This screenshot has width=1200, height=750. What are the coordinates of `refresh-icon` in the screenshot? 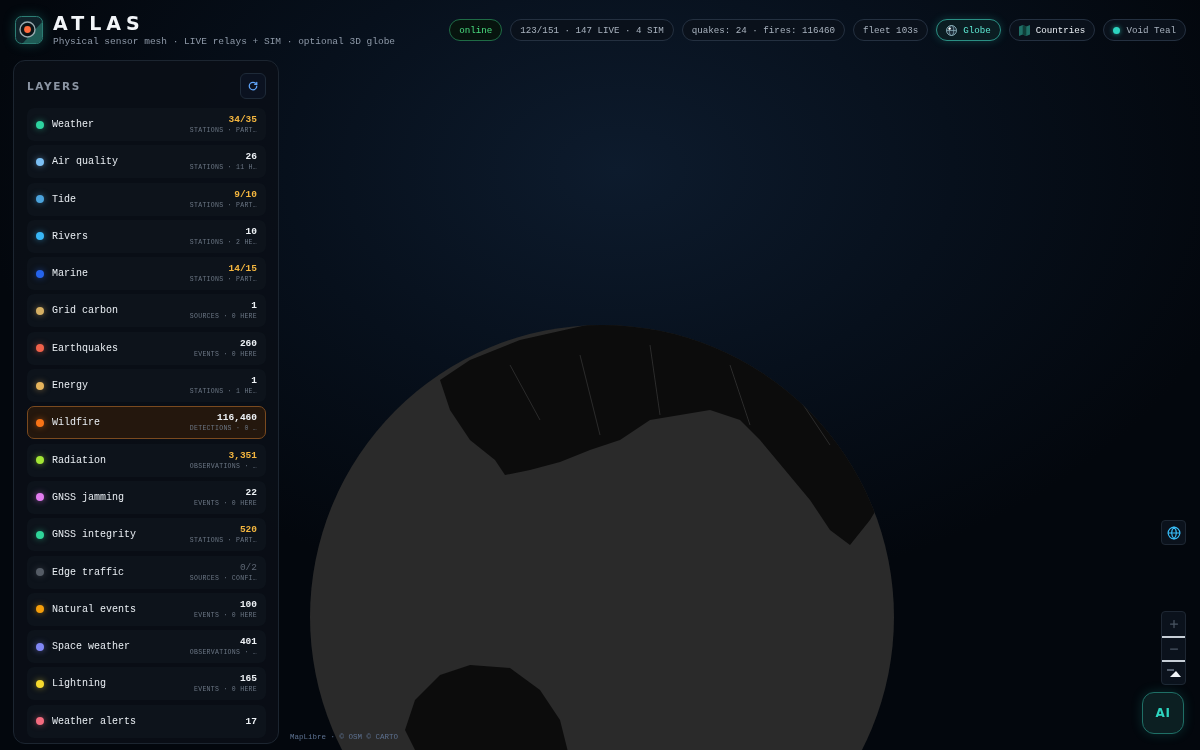 It's located at (253, 86).